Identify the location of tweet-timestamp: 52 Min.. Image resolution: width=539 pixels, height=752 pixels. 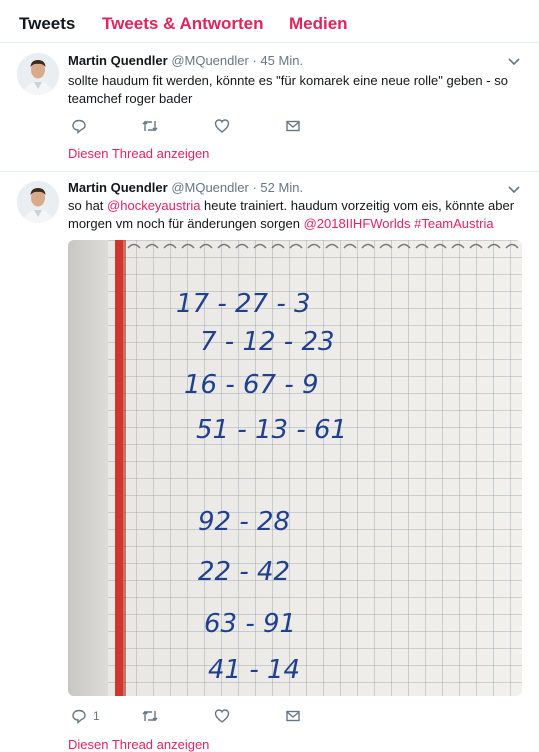
(281, 187).